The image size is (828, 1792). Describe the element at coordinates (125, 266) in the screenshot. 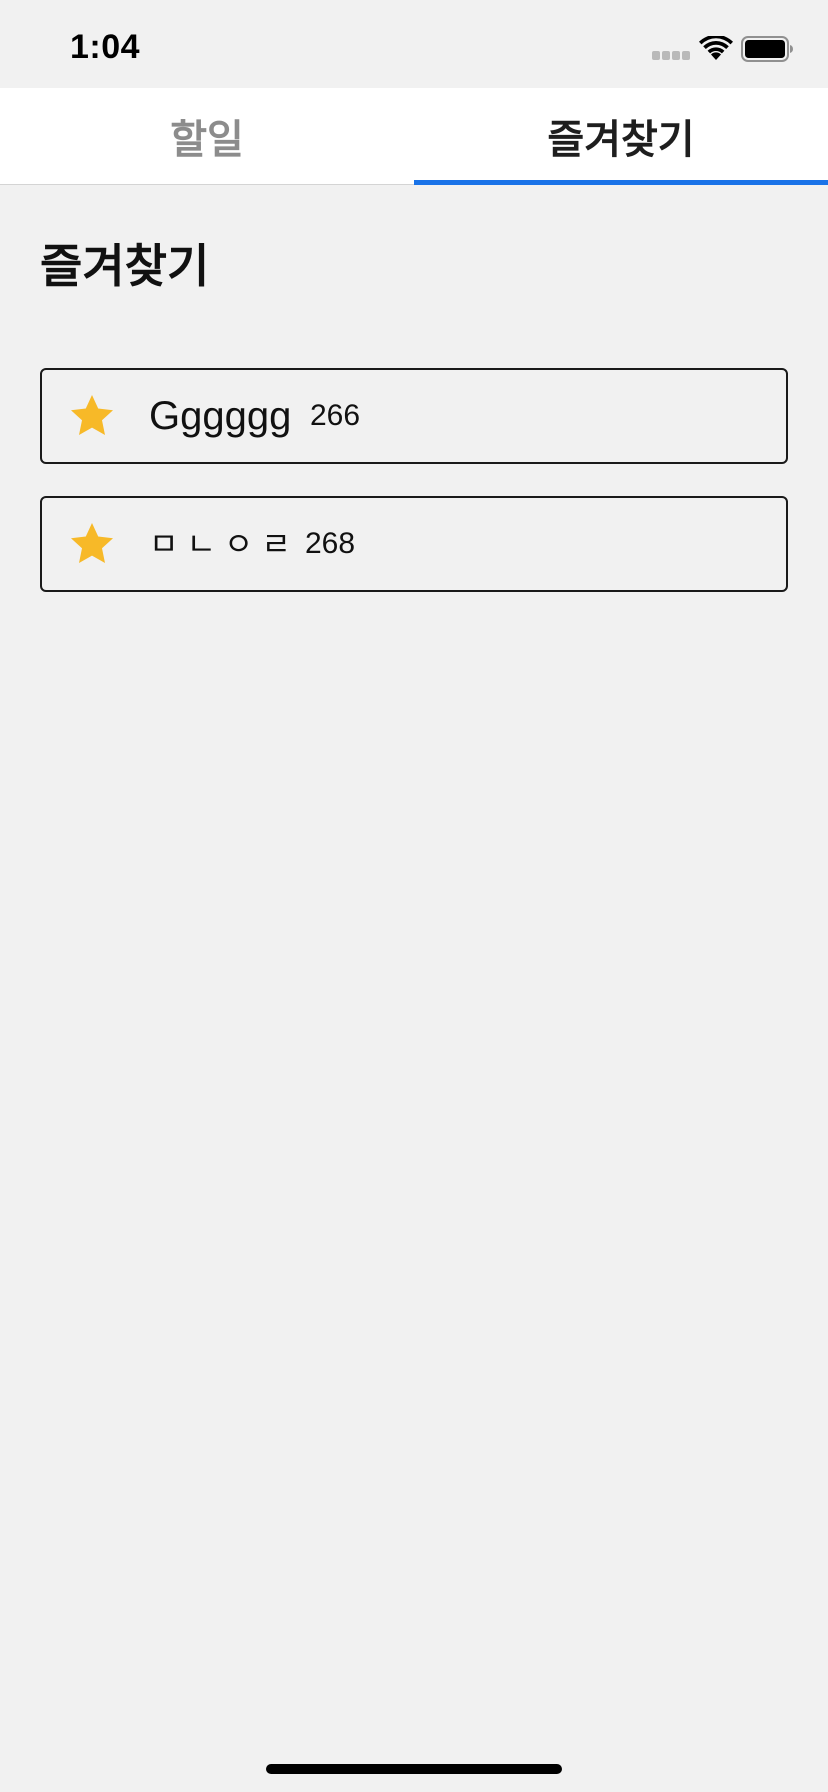

I see `page-title: 즐겨찾기` at that location.